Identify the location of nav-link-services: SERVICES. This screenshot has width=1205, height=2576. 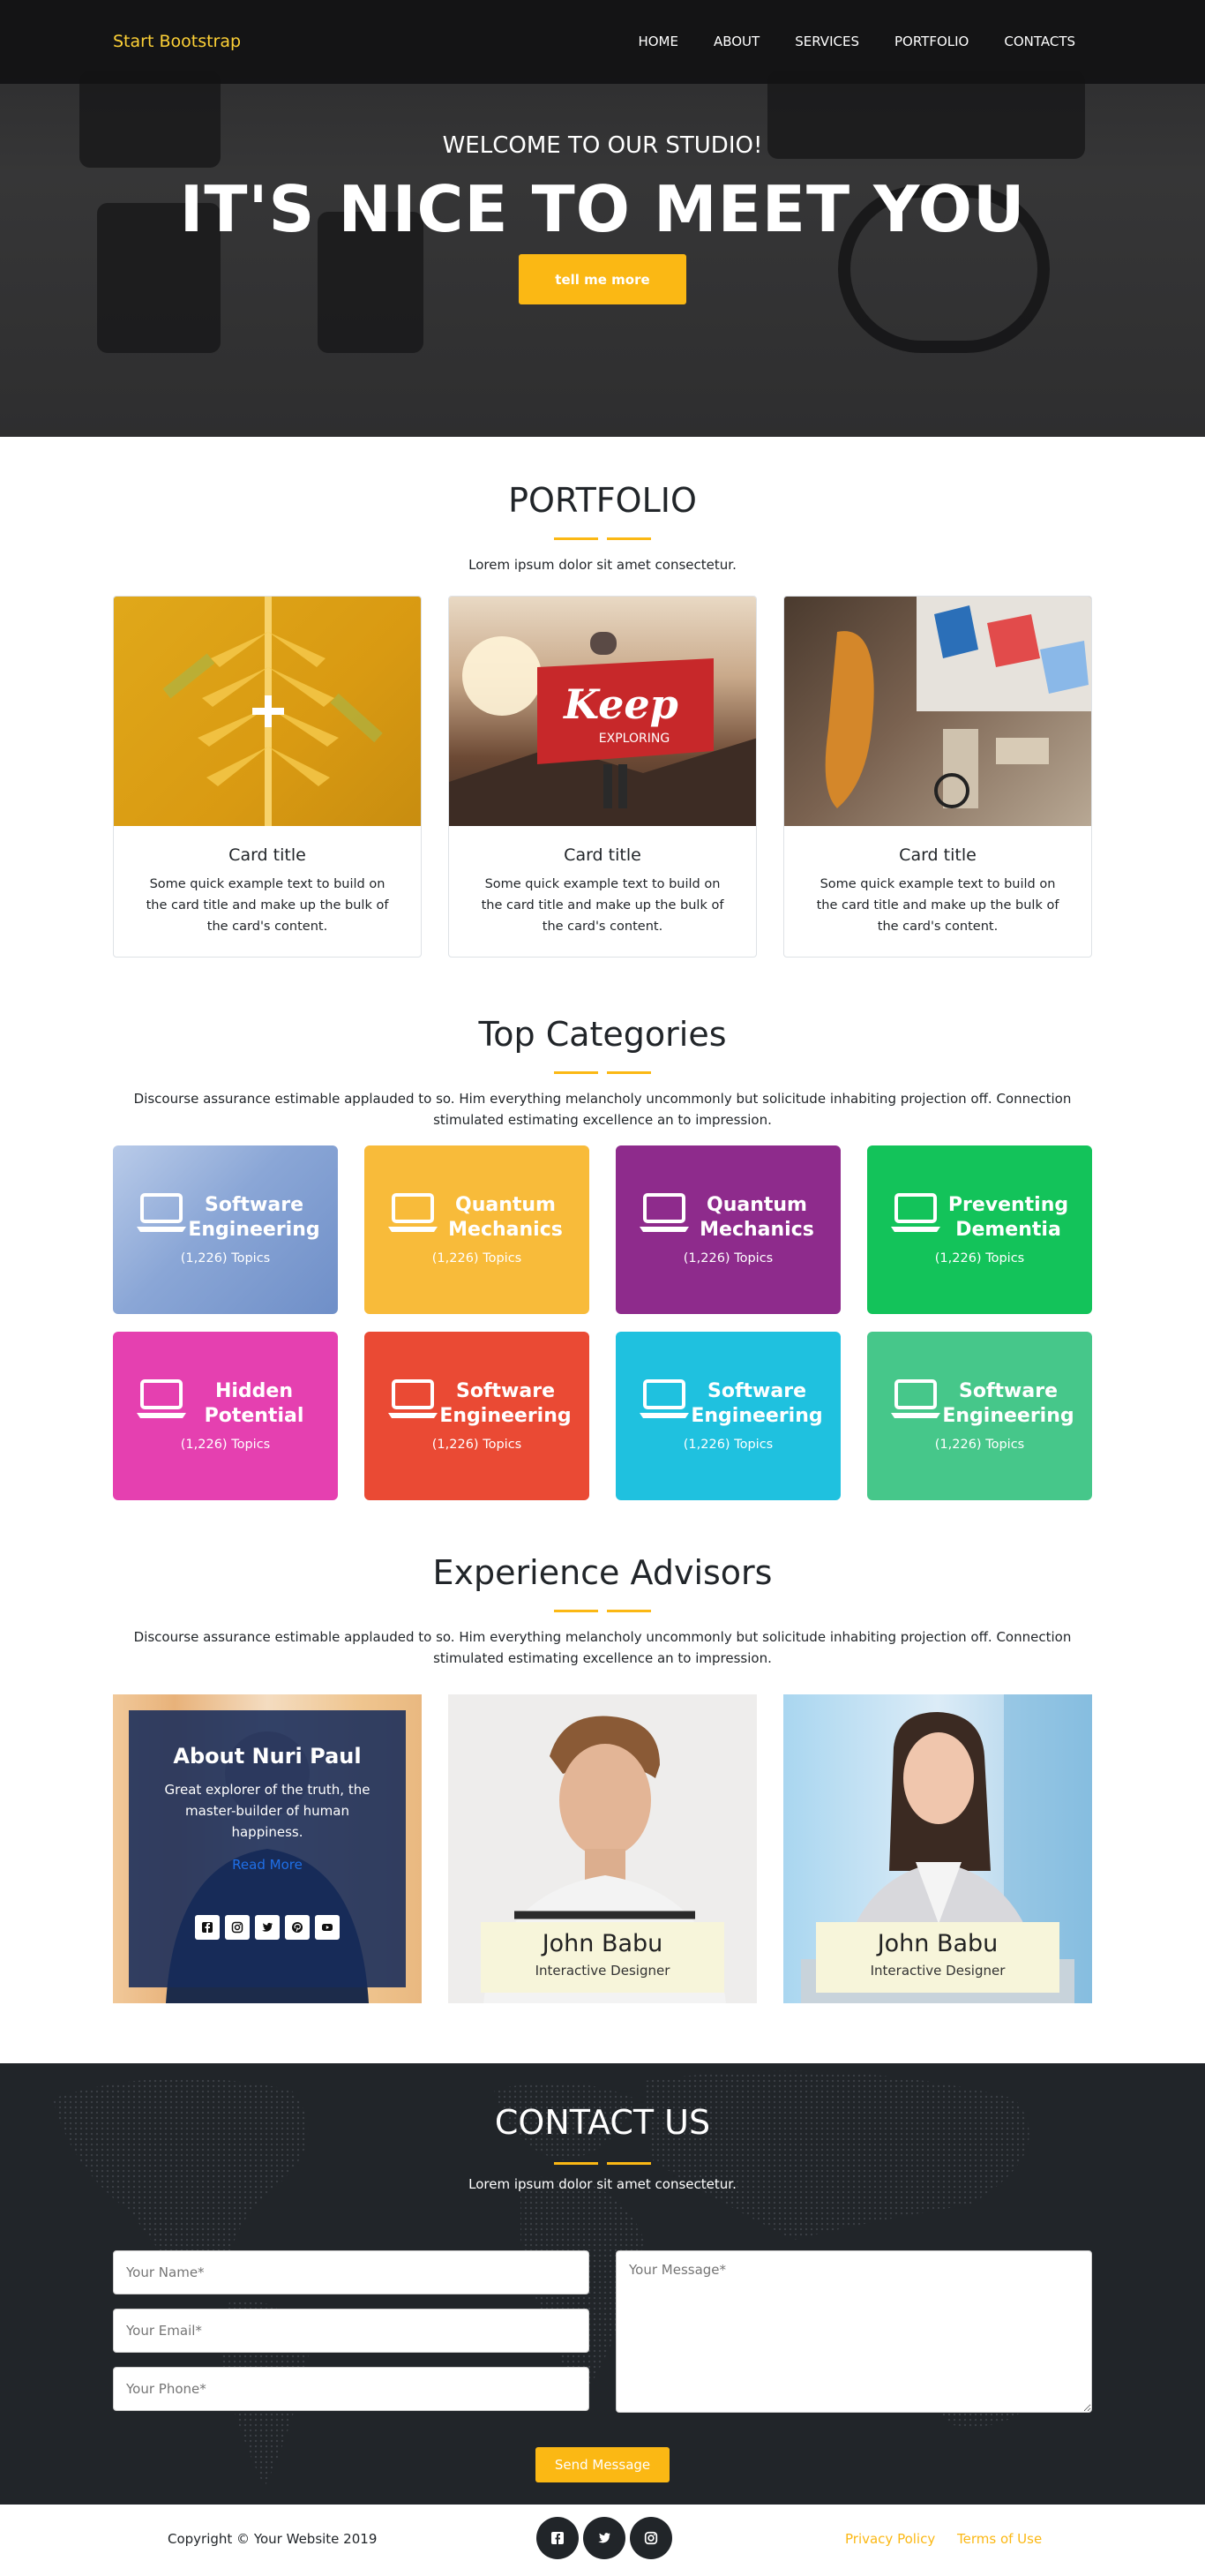
(827, 41).